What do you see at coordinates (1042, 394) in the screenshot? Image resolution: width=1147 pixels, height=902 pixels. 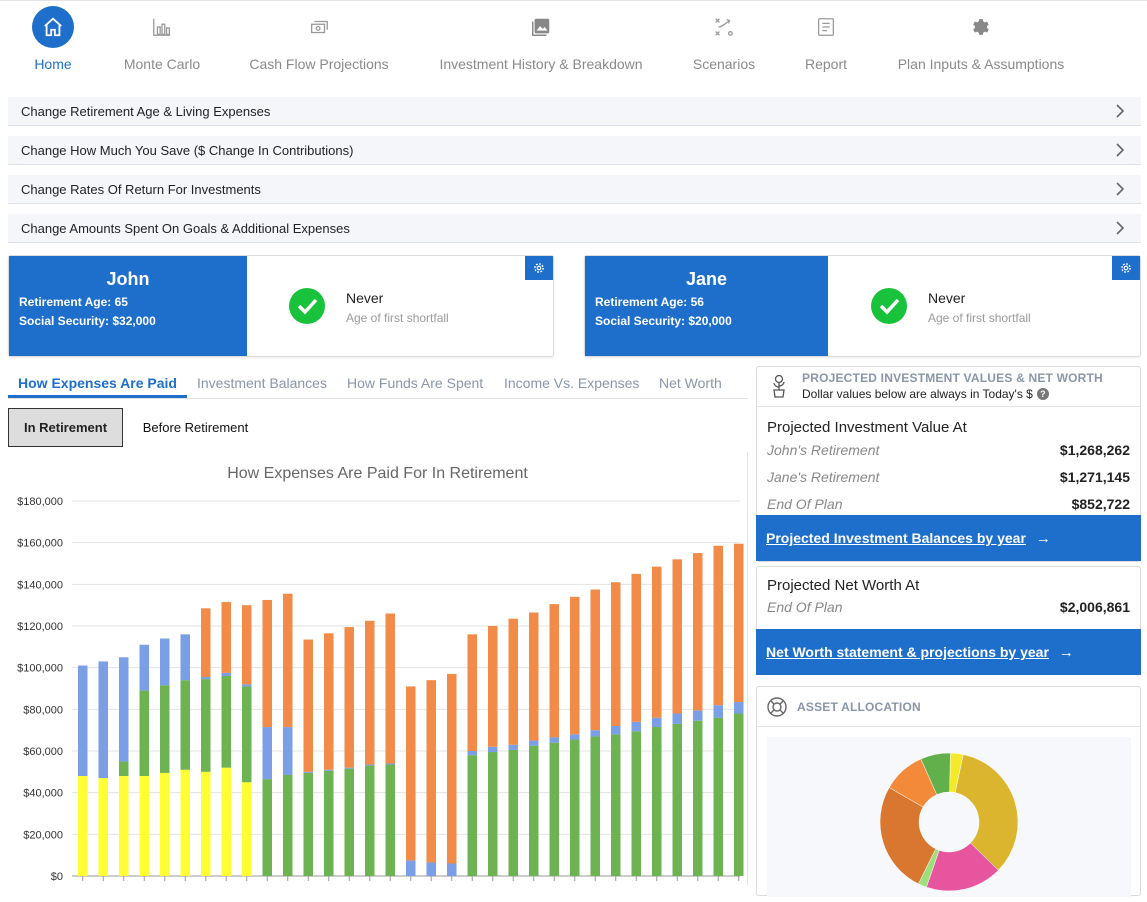 I see `help-icon: ?` at bounding box center [1042, 394].